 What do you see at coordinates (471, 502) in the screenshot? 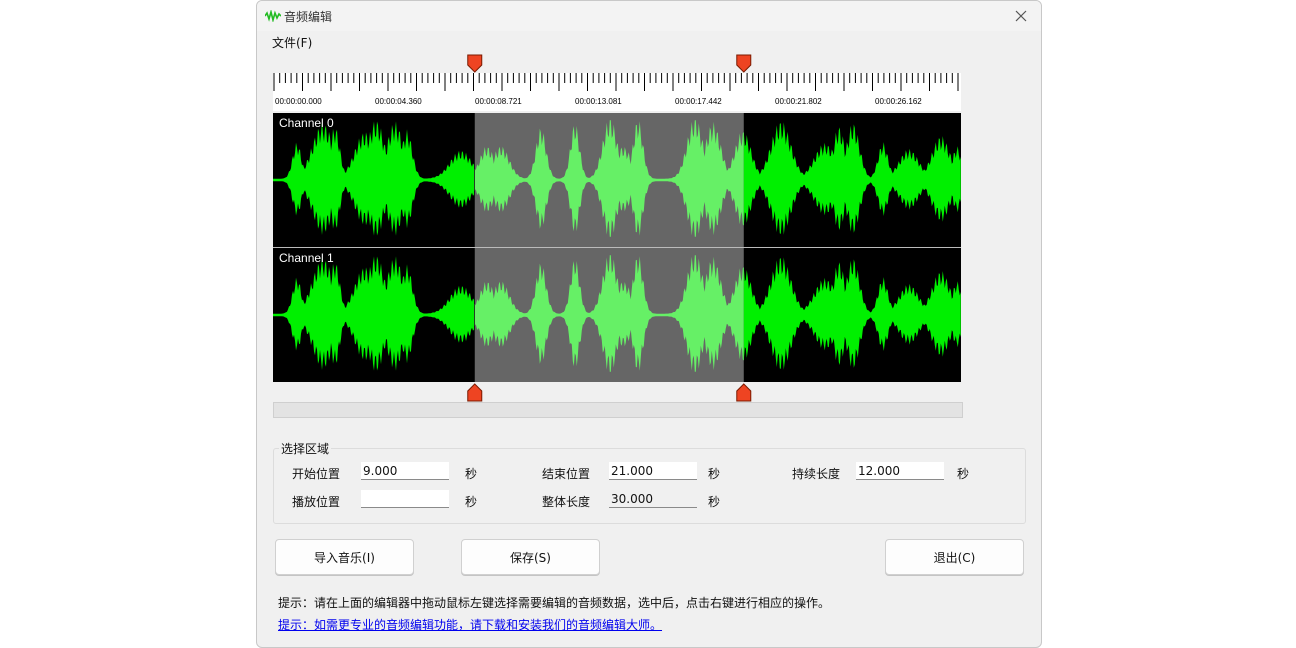
I see `play-unit: 秒` at bounding box center [471, 502].